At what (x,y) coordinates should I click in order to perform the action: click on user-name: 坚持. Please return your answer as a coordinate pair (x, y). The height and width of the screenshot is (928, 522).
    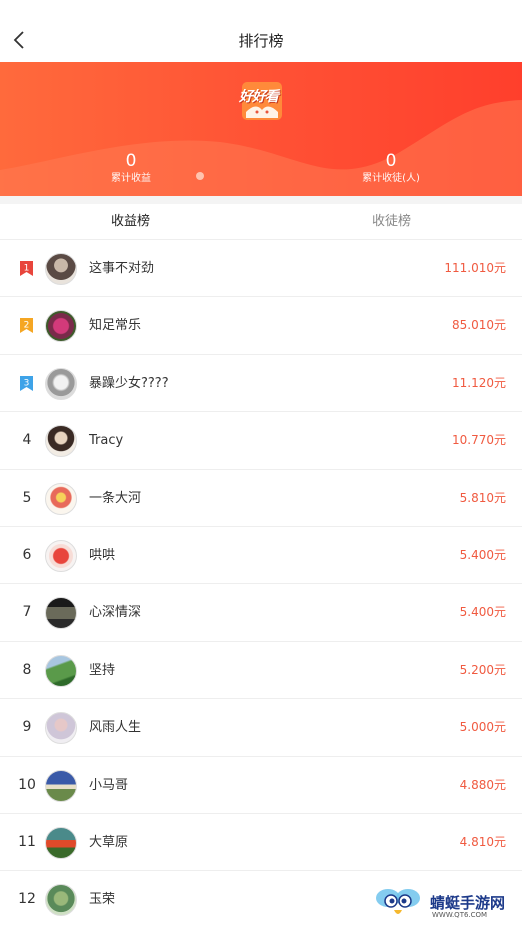
    Looking at the image, I should click on (102, 670).